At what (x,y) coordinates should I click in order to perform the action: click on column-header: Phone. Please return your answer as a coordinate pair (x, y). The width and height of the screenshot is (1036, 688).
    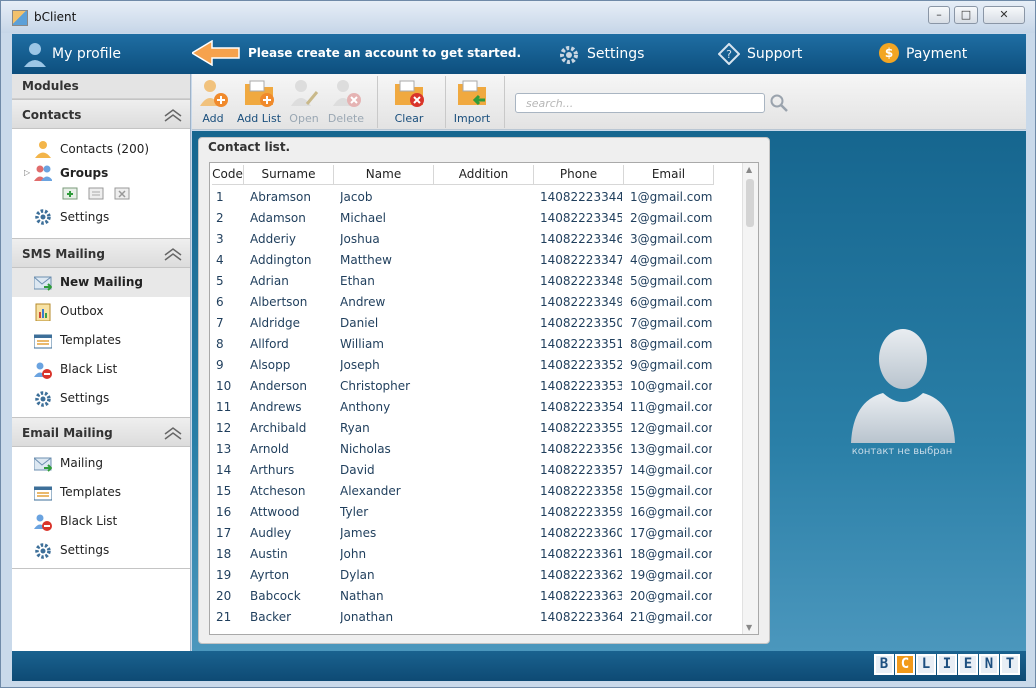
    Looking at the image, I should click on (579, 175).